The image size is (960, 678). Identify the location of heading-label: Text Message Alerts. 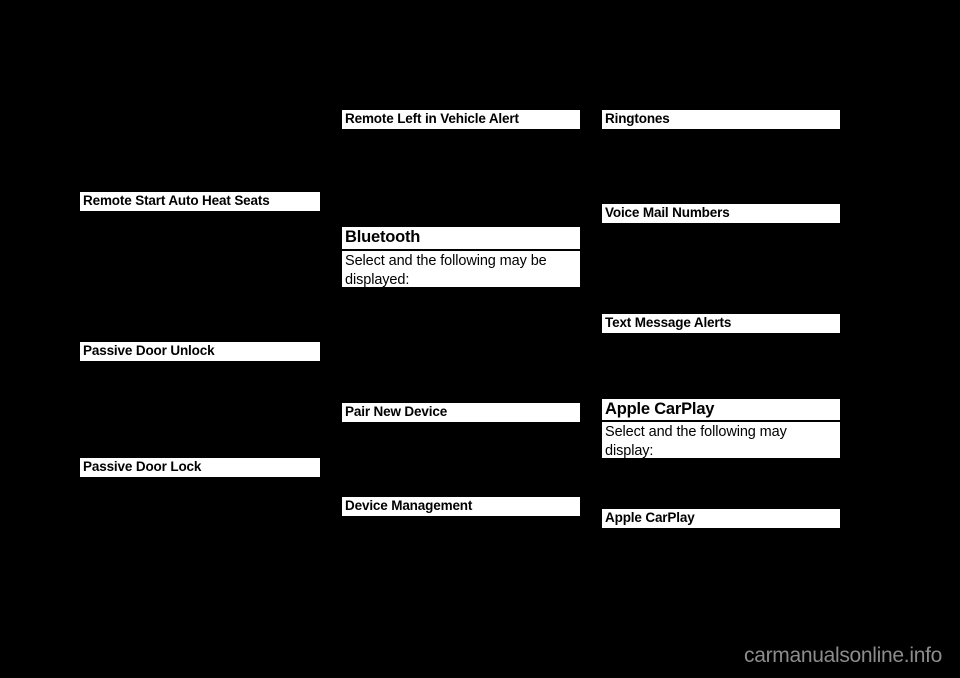
(668, 323).